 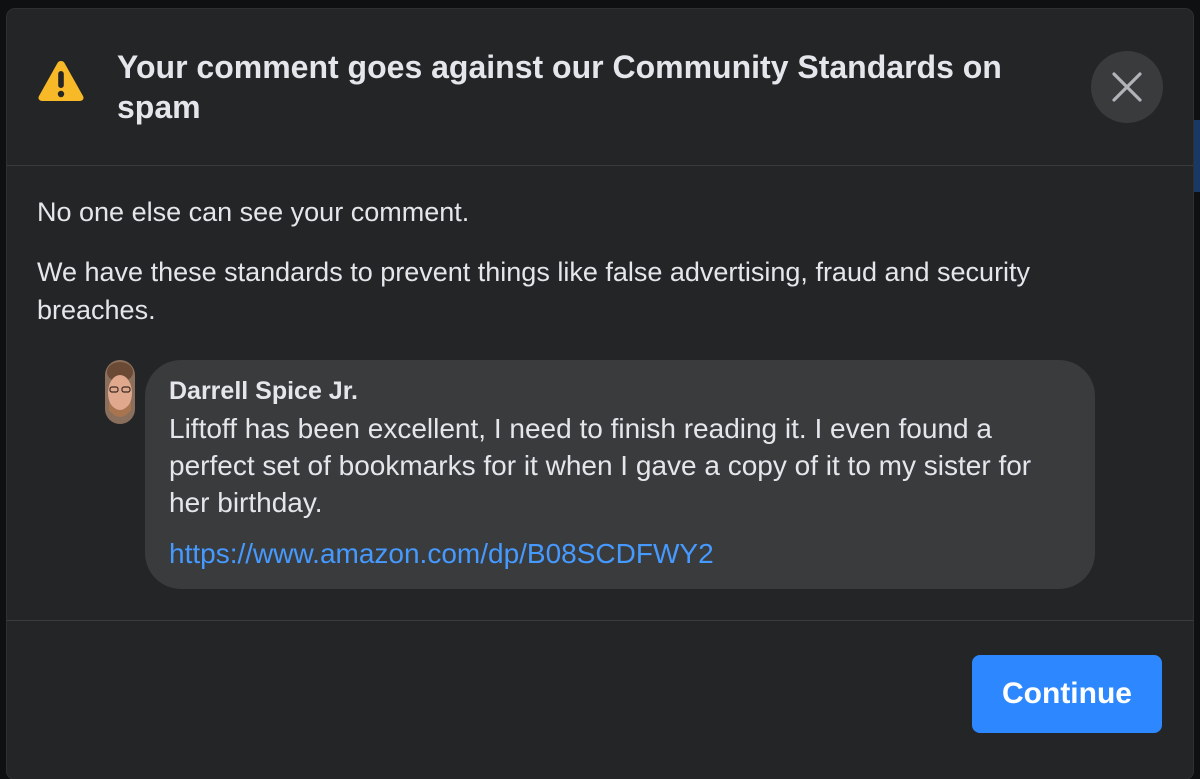 What do you see at coordinates (600, 620) in the screenshot?
I see `footer-divider` at bounding box center [600, 620].